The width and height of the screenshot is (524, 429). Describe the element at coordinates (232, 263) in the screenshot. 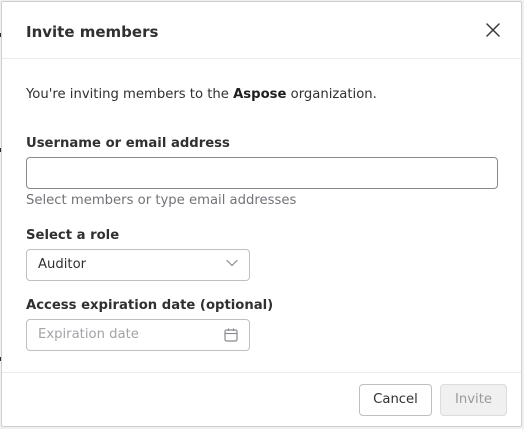

I see `chevron-down-icon` at that location.